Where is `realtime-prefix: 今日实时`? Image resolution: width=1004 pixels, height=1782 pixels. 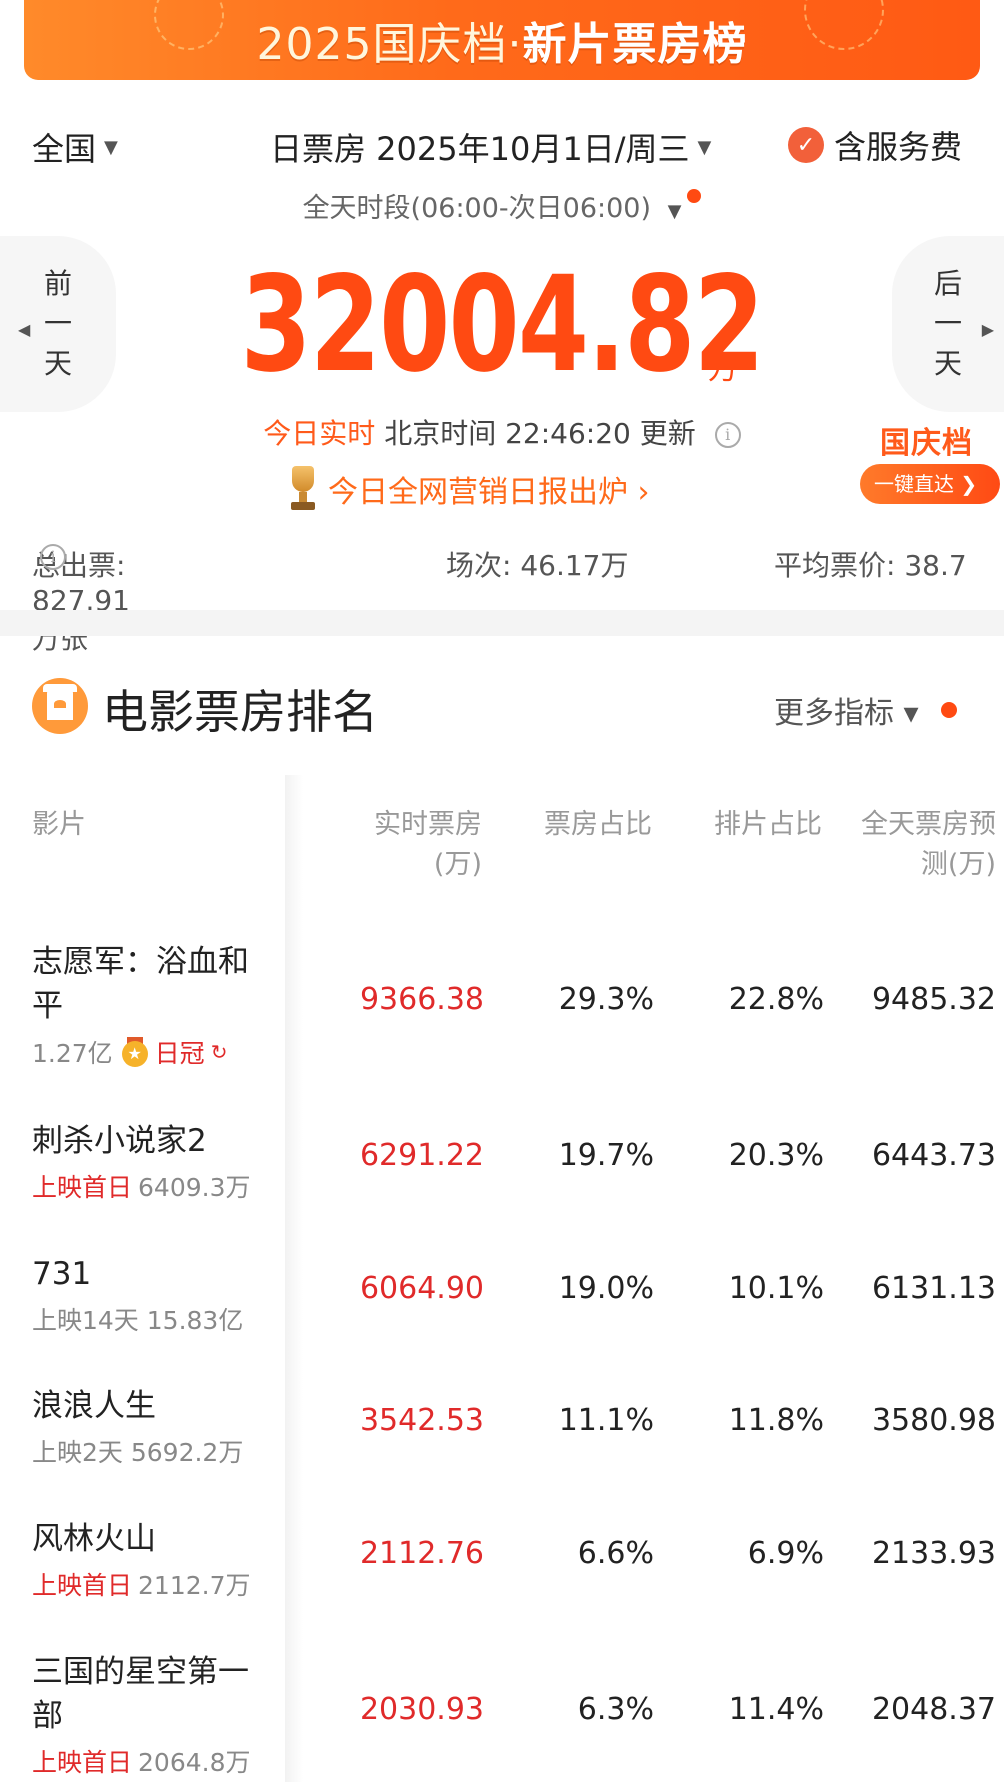
realtime-prefix: 今日实时 is located at coordinates (319, 433).